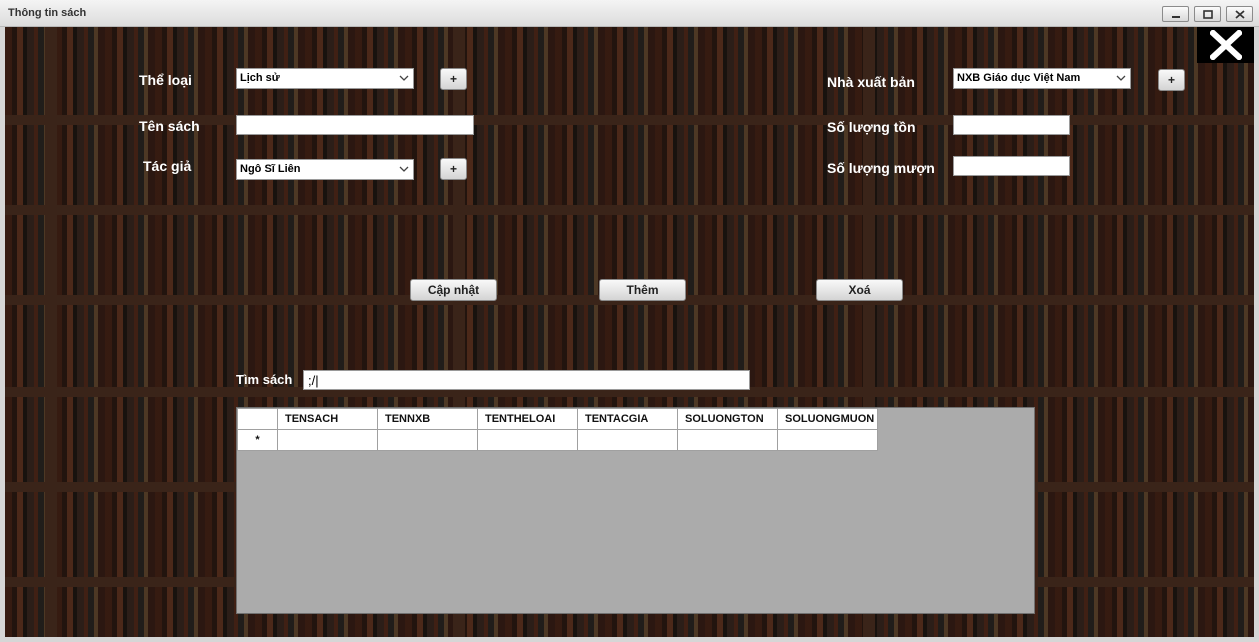  I want to click on category-label: Thể loại, so click(165, 80).